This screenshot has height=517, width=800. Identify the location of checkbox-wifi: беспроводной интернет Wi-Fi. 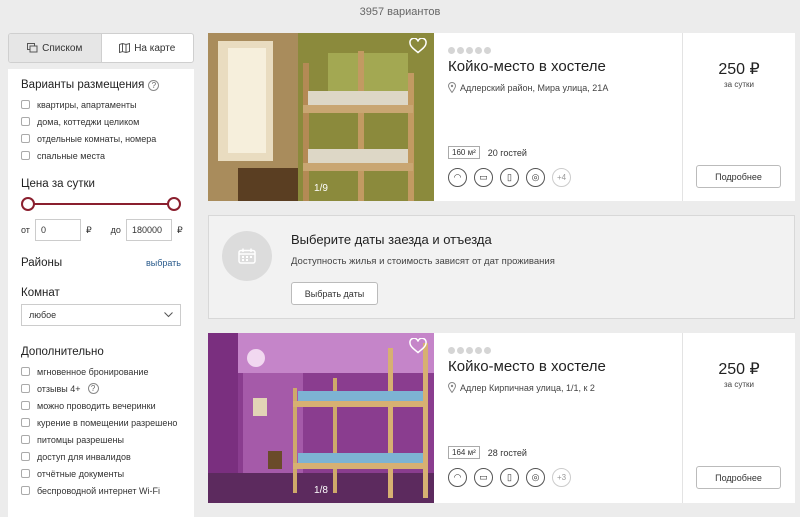
(101, 490).